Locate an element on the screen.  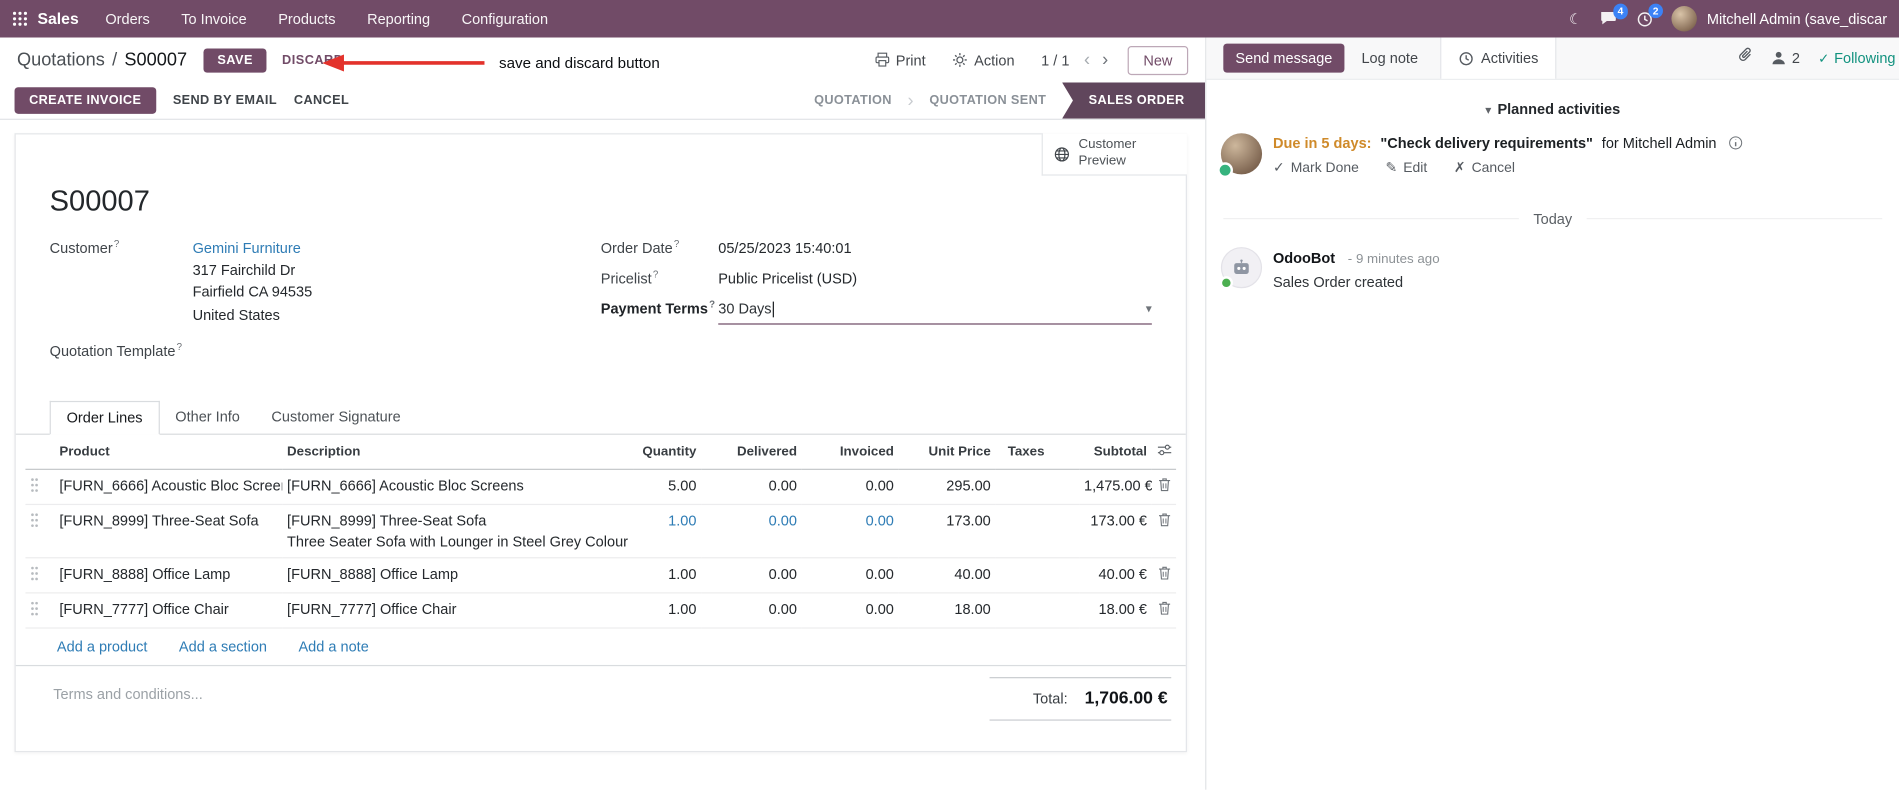
cell-quantity: 5.00 is located at coordinates (667, 487).